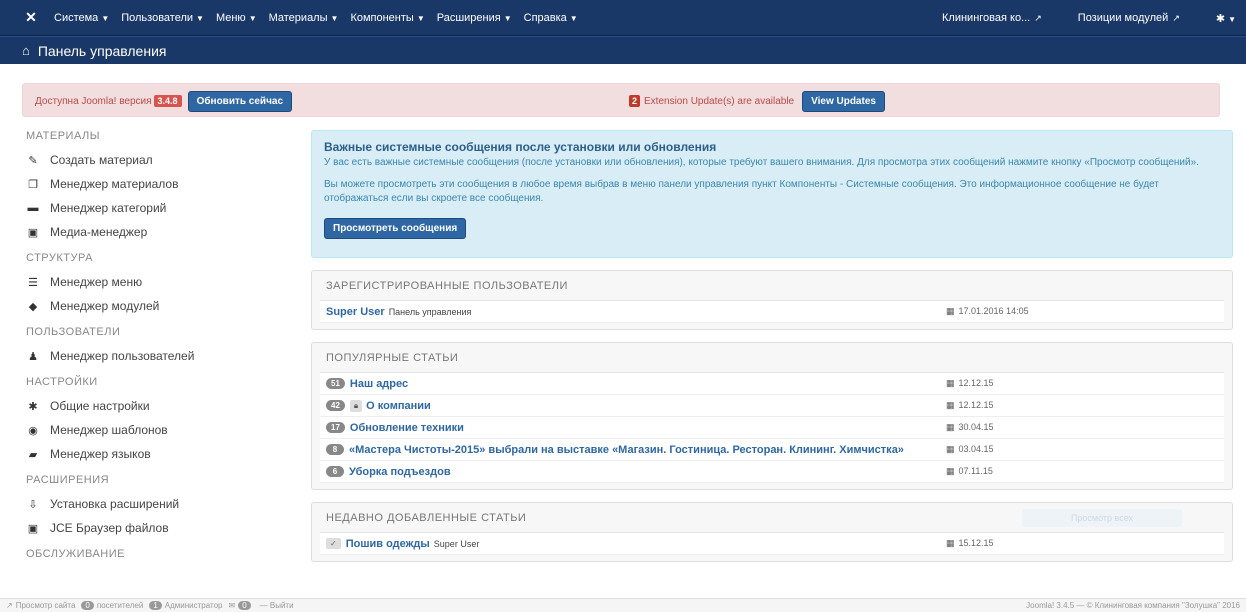 The height and width of the screenshot is (612, 1246). What do you see at coordinates (156, 406) in the screenshot?
I see `sidebar-item-global-config: ✱ Общие настройки` at bounding box center [156, 406].